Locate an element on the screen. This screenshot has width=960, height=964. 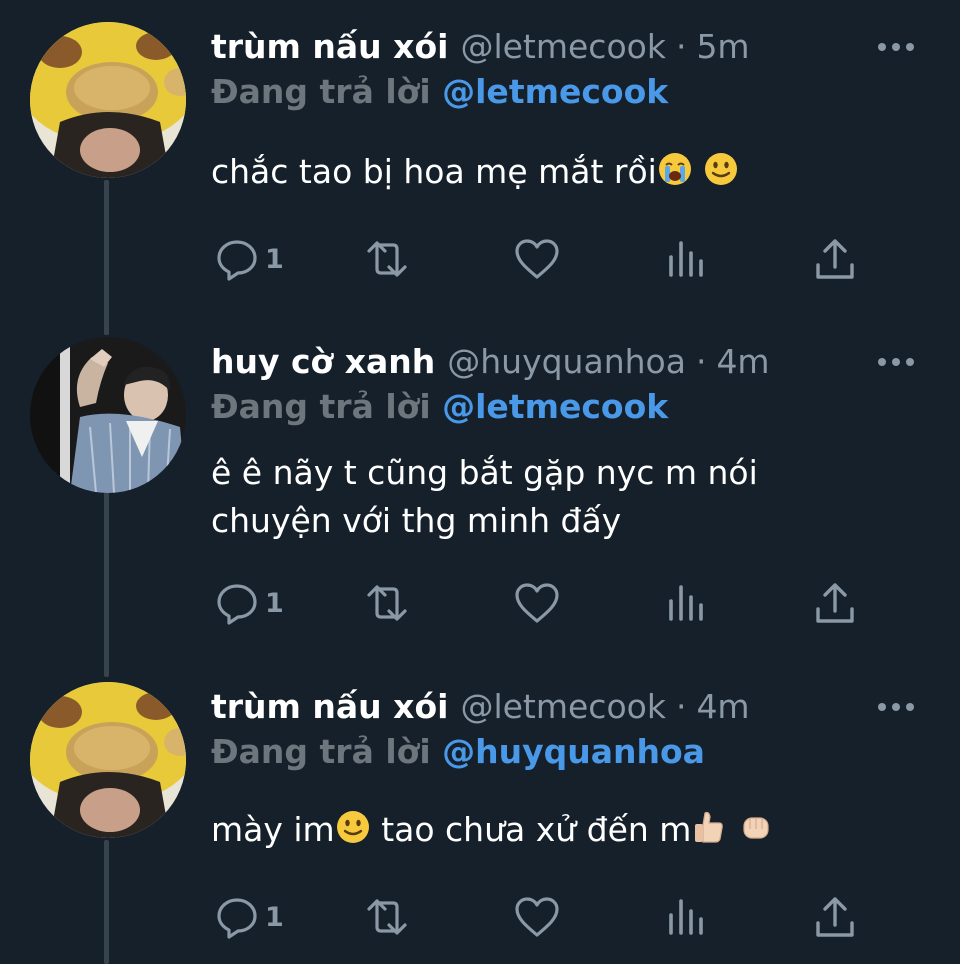
tweet-text-content: chắc tao bị hoa mẹ mắt rồi is located at coordinates (434, 171).